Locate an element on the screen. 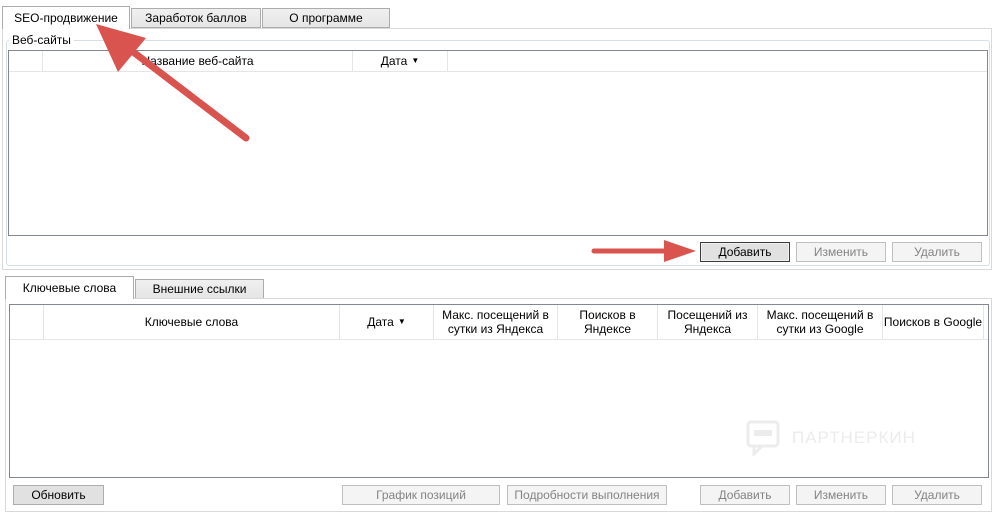 This screenshot has height=515, width=994. watermark: ПАРТНЕРКИН is located at coordinates (846, 439).